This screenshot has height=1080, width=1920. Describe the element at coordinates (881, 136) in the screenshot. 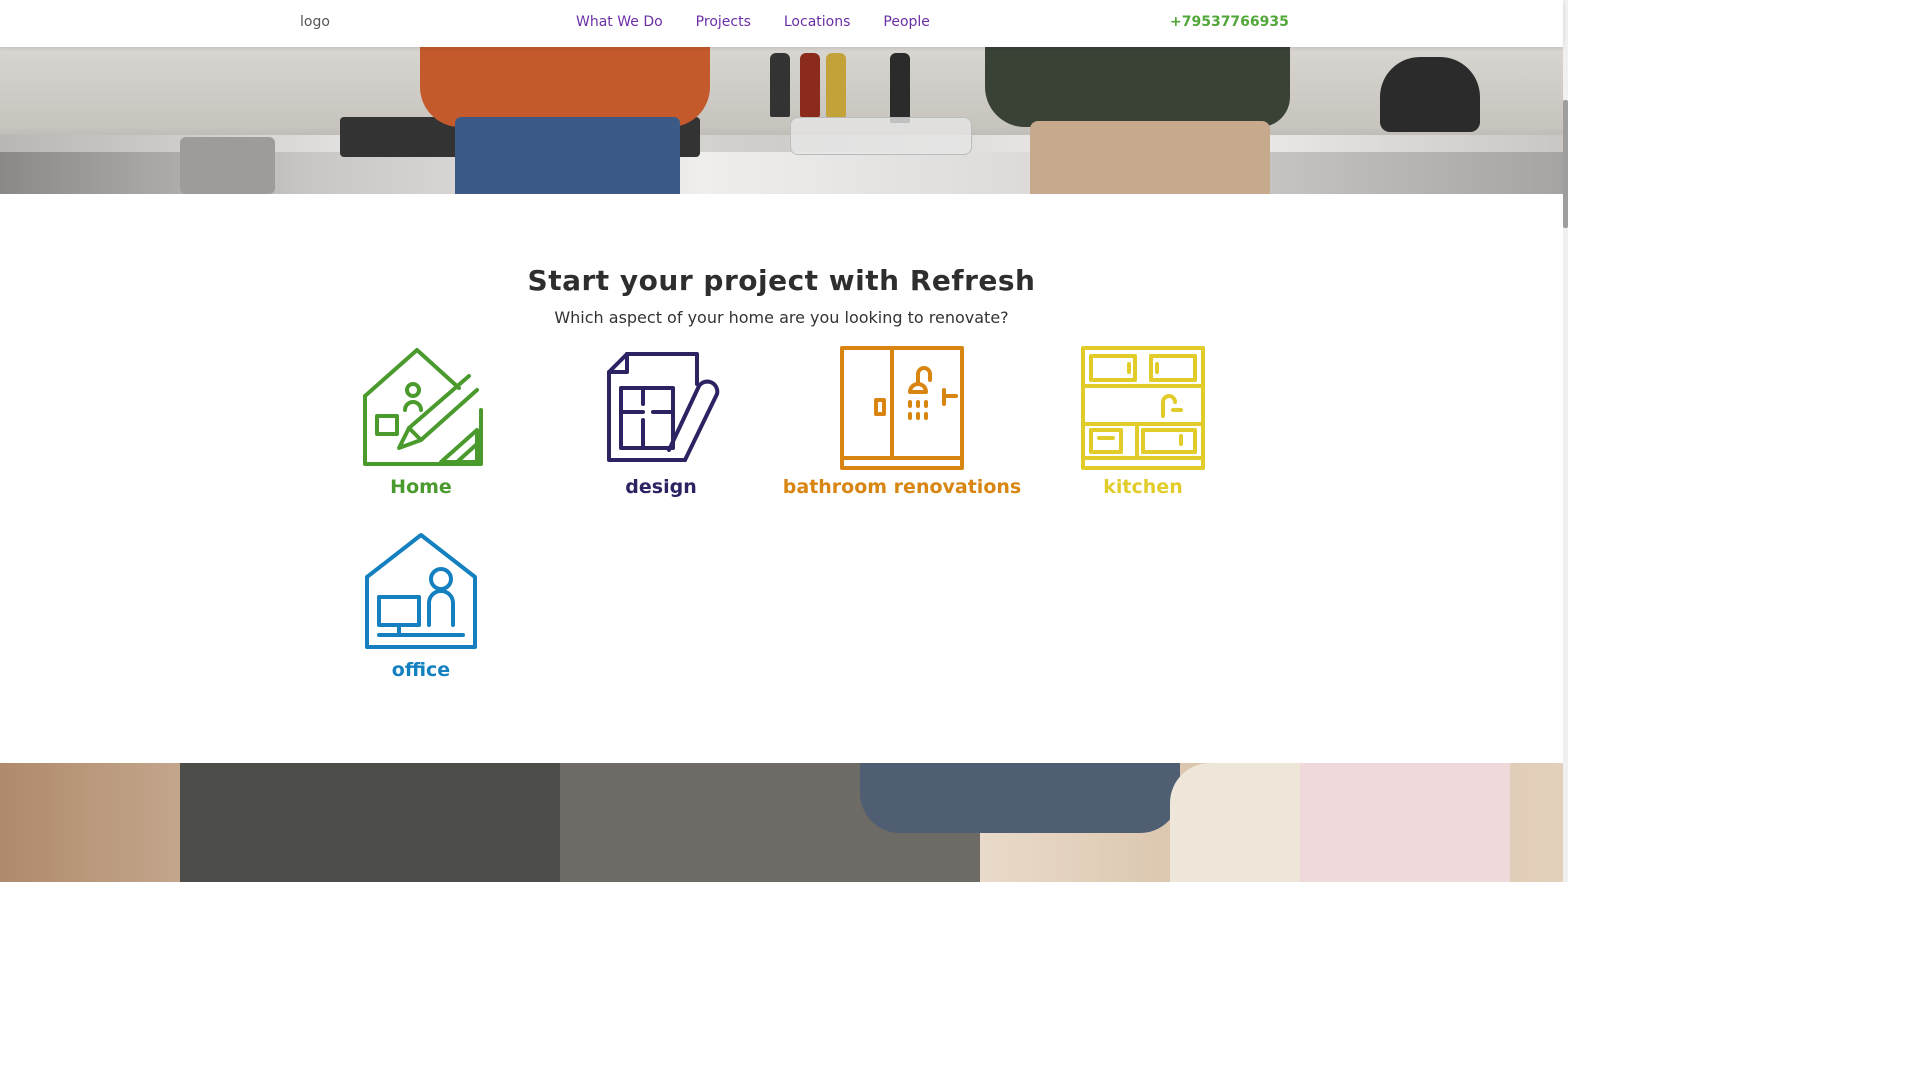

I see `hero-bowl` at that location.